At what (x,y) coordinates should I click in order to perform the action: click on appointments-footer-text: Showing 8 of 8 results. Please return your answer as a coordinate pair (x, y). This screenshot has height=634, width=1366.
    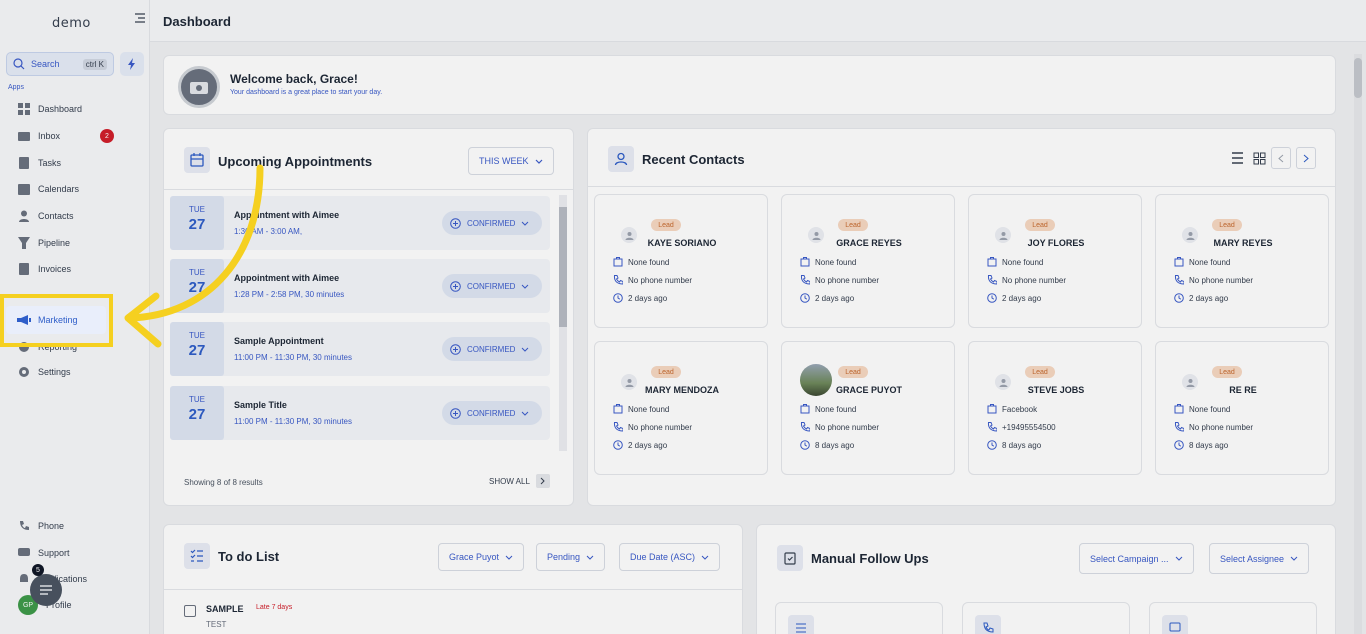
    Looking at the image, I should click on (223, 482).